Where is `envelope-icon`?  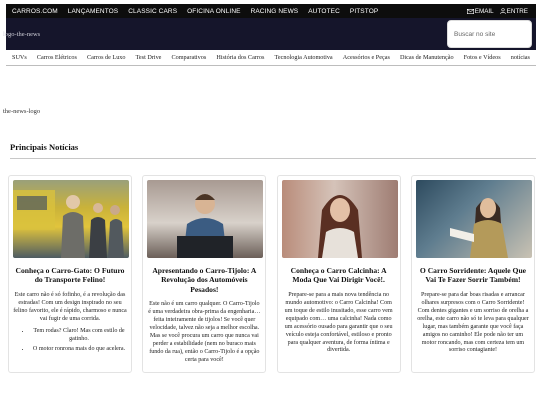
envelope-icon is located at coordinates (470, 11).